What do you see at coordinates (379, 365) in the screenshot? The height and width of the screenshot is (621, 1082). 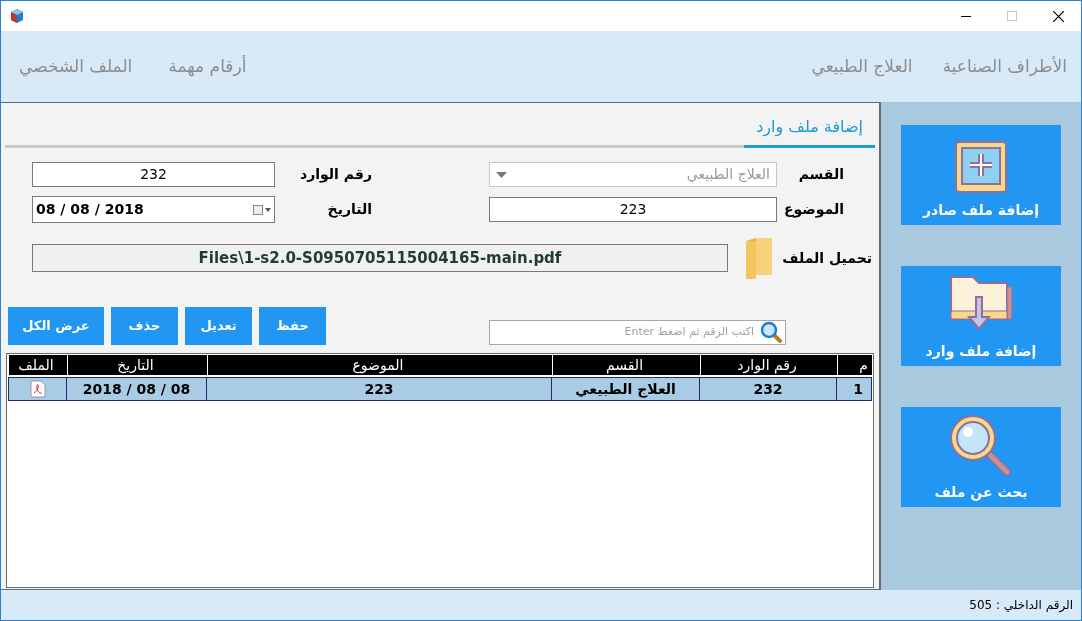 I see `column-header: الموضوع` at bounding box center [379, 365].